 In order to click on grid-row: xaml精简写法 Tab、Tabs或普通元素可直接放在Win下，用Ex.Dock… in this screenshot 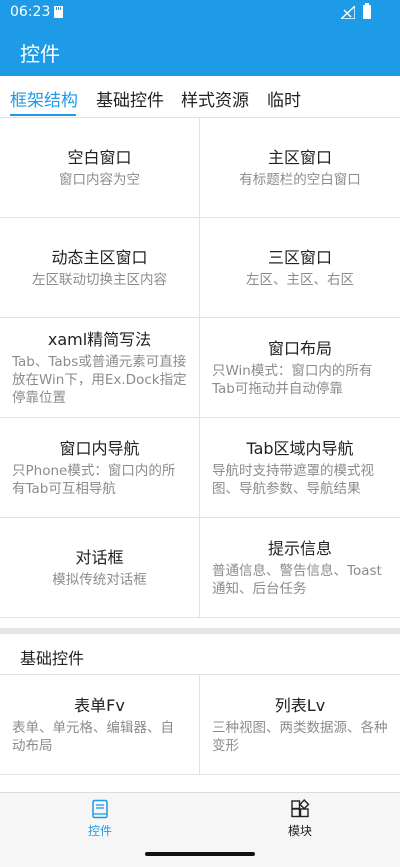, I will do `click(200, 368)`.